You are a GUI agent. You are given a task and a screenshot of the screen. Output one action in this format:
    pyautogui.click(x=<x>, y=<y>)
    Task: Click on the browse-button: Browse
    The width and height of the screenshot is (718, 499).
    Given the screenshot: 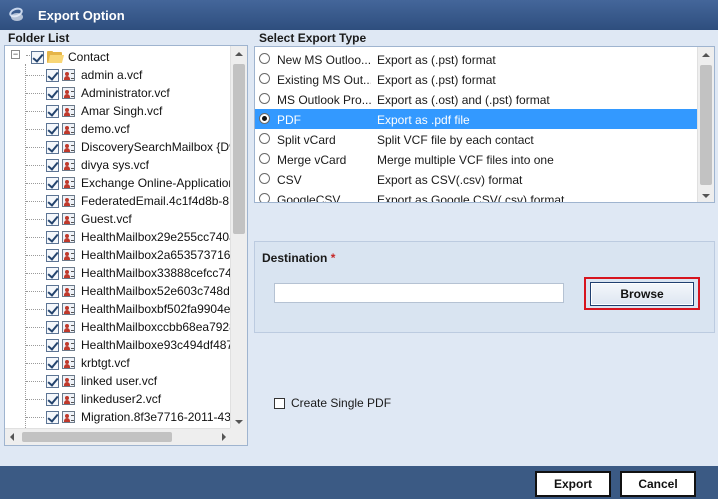 What is the action you would take?
    pyautogui.click(x=642, y=294)
    